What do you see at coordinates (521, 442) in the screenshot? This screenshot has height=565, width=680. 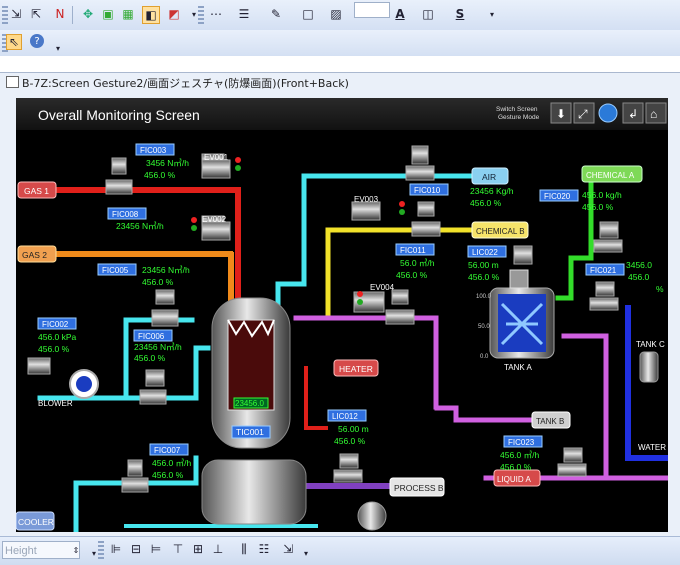 I see `fic023-text: FIC023` at bounding box center [521, 442].